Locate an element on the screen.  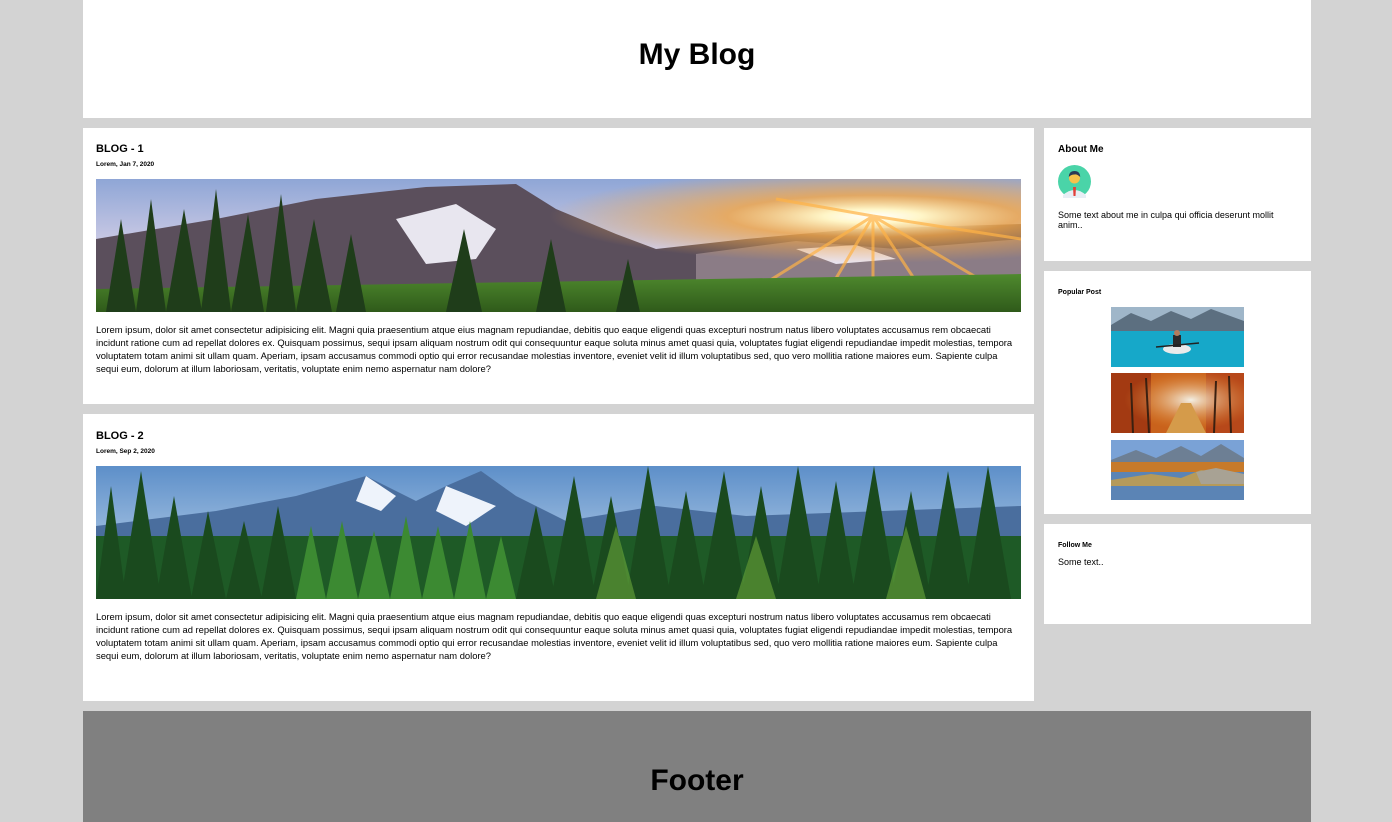
header: My Blog is located at coordinates (697, 59).